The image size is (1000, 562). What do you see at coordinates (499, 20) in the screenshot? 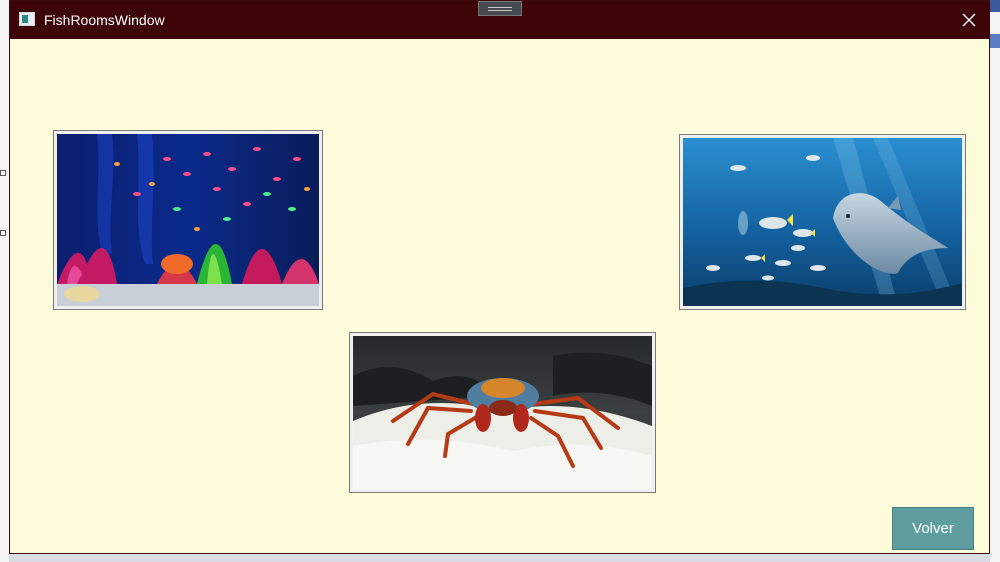
I see `title-bar: FishRoomsWindow` at bounding box center [499, 20].